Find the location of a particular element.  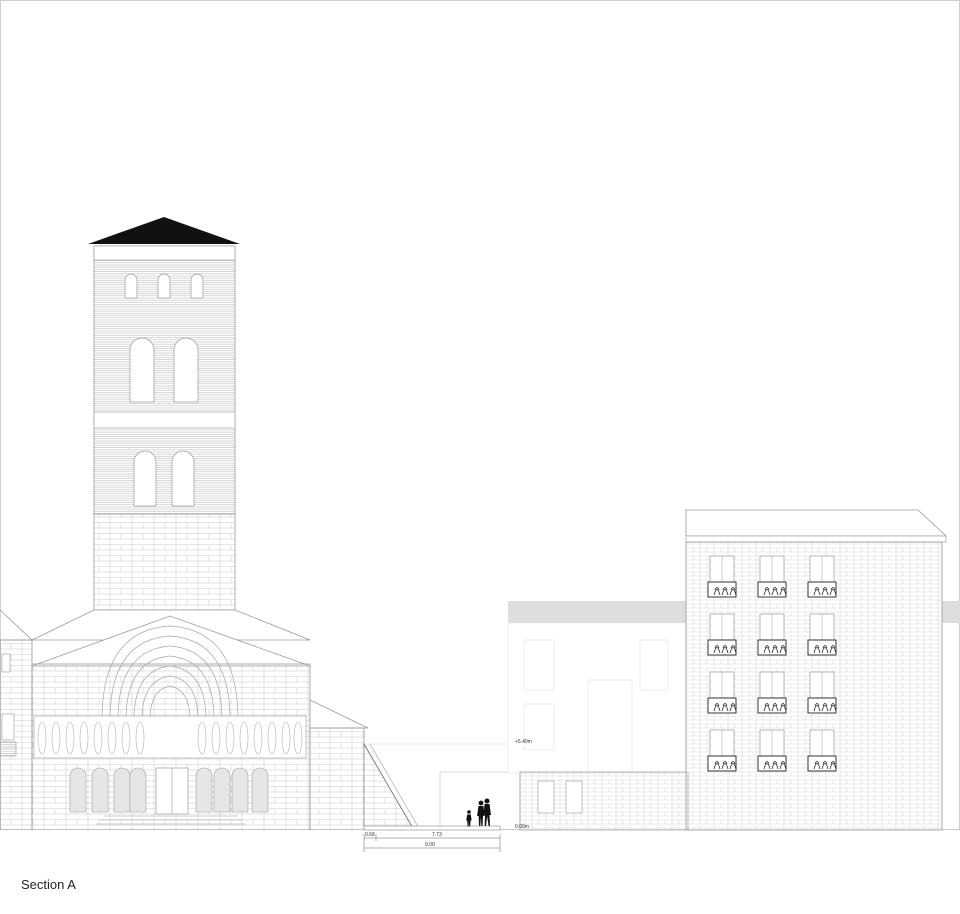

bell-tower is located at coordinates (164, 414).